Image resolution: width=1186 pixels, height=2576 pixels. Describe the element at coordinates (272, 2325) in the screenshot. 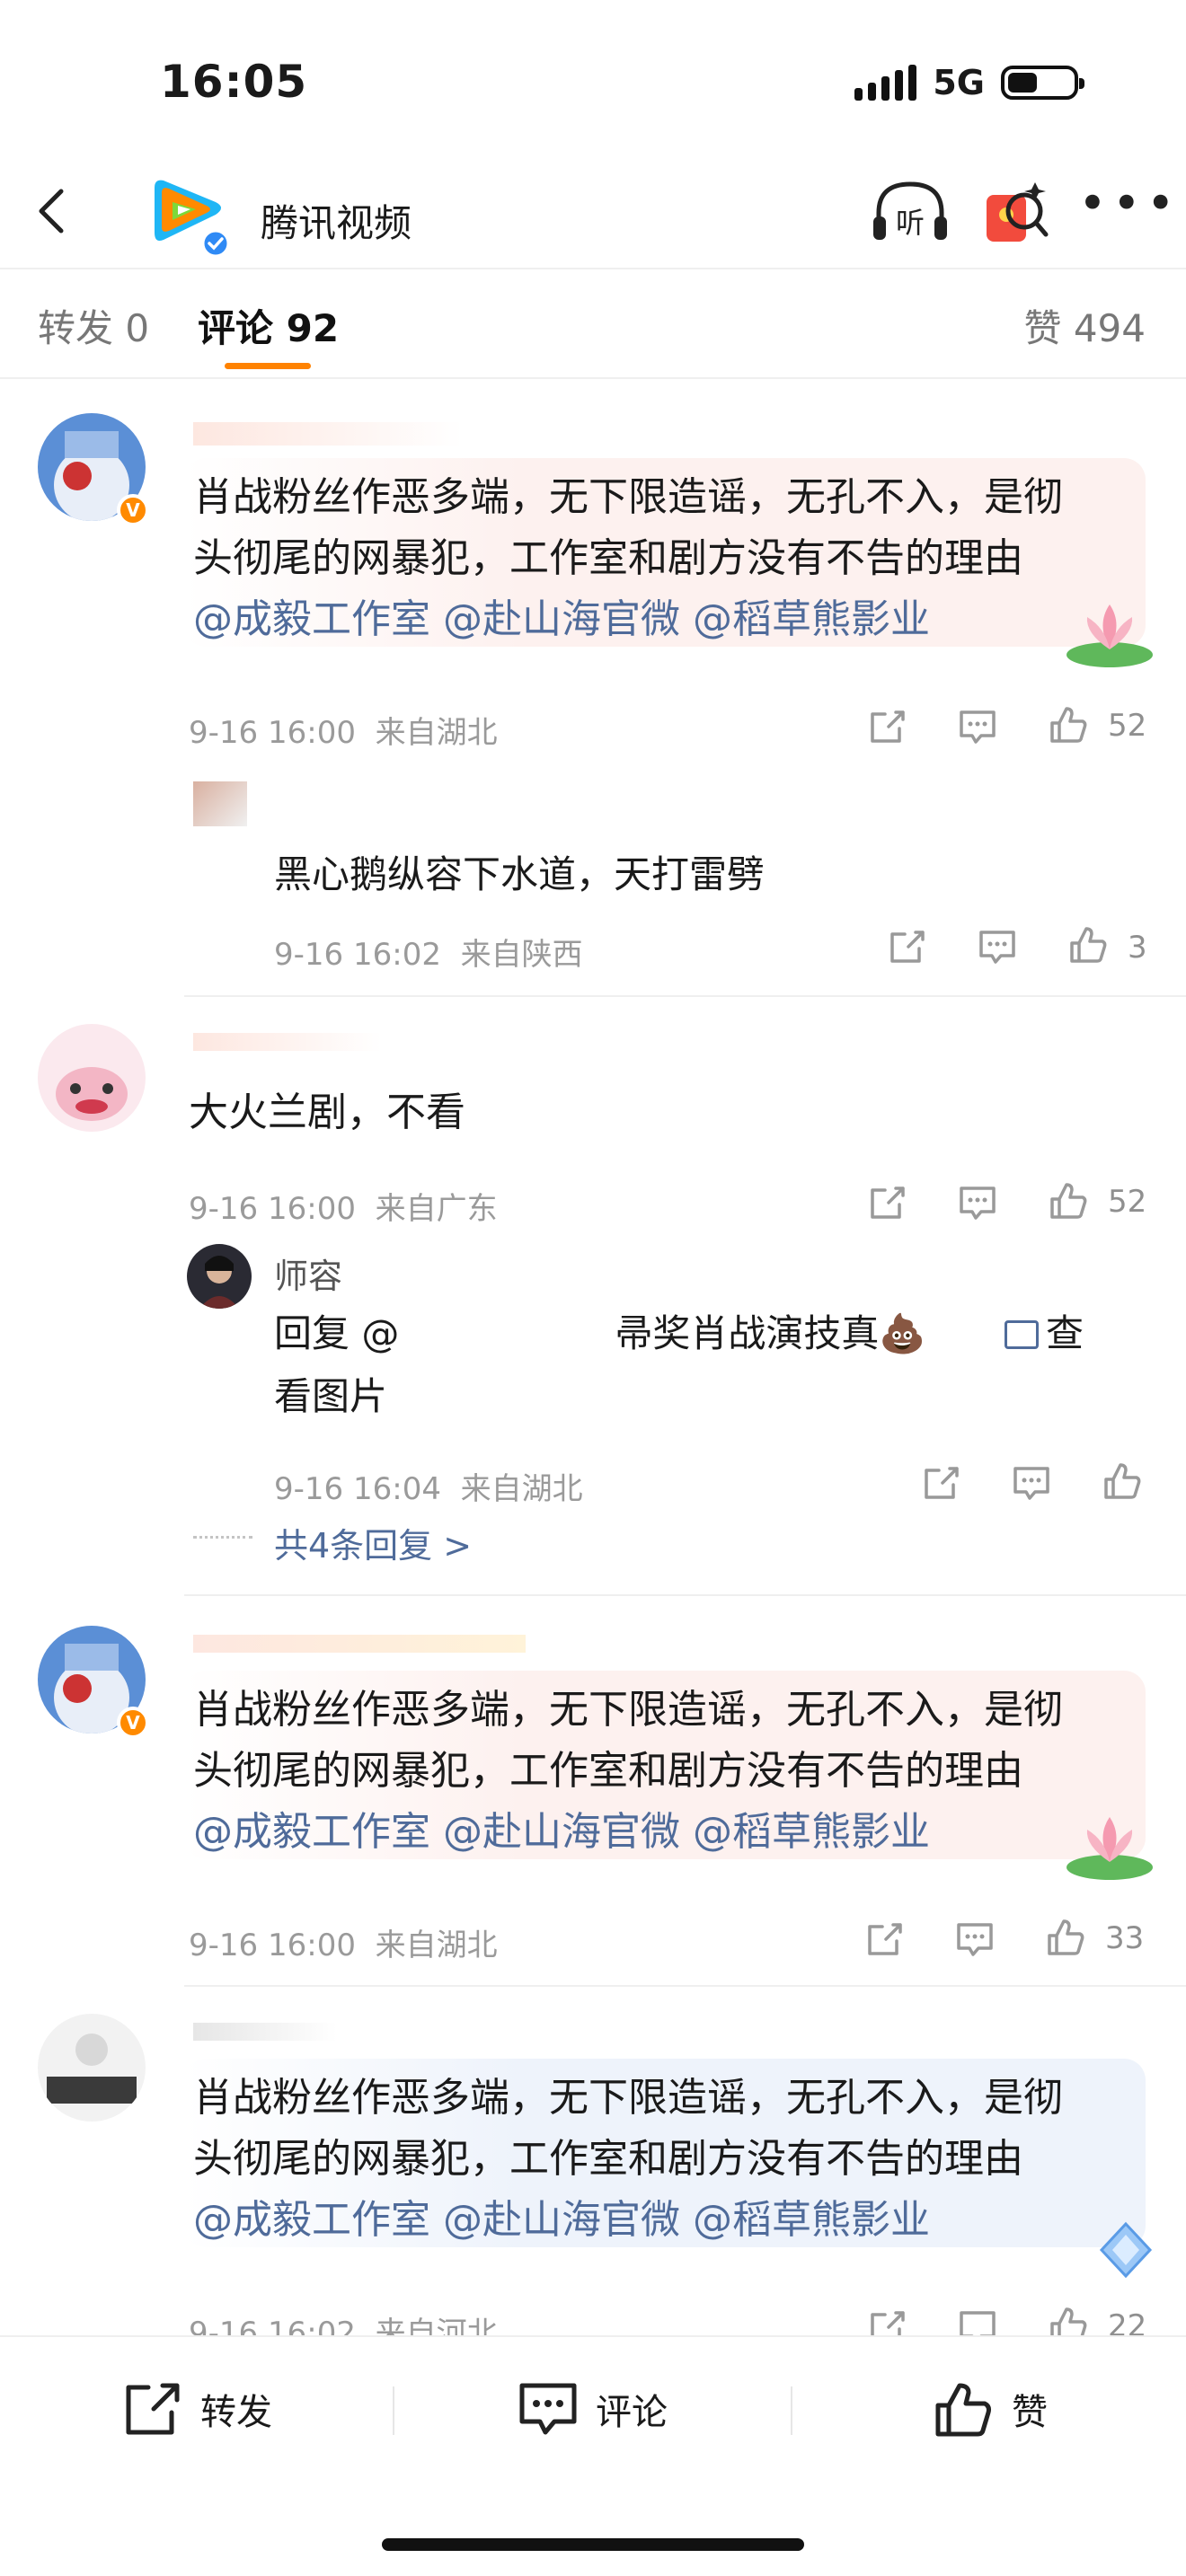

I see `comment-time: 9-16 16:02` at that location.